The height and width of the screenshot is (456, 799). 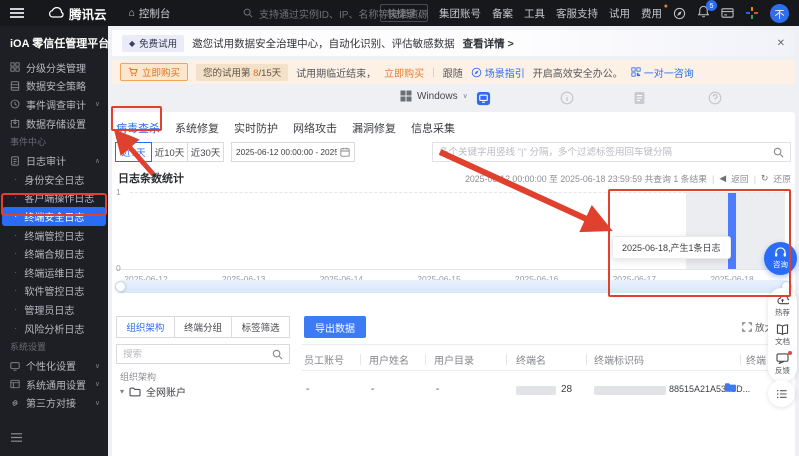 I want to click on buy-now-label: 立即购买, so click(x=161, y=73).